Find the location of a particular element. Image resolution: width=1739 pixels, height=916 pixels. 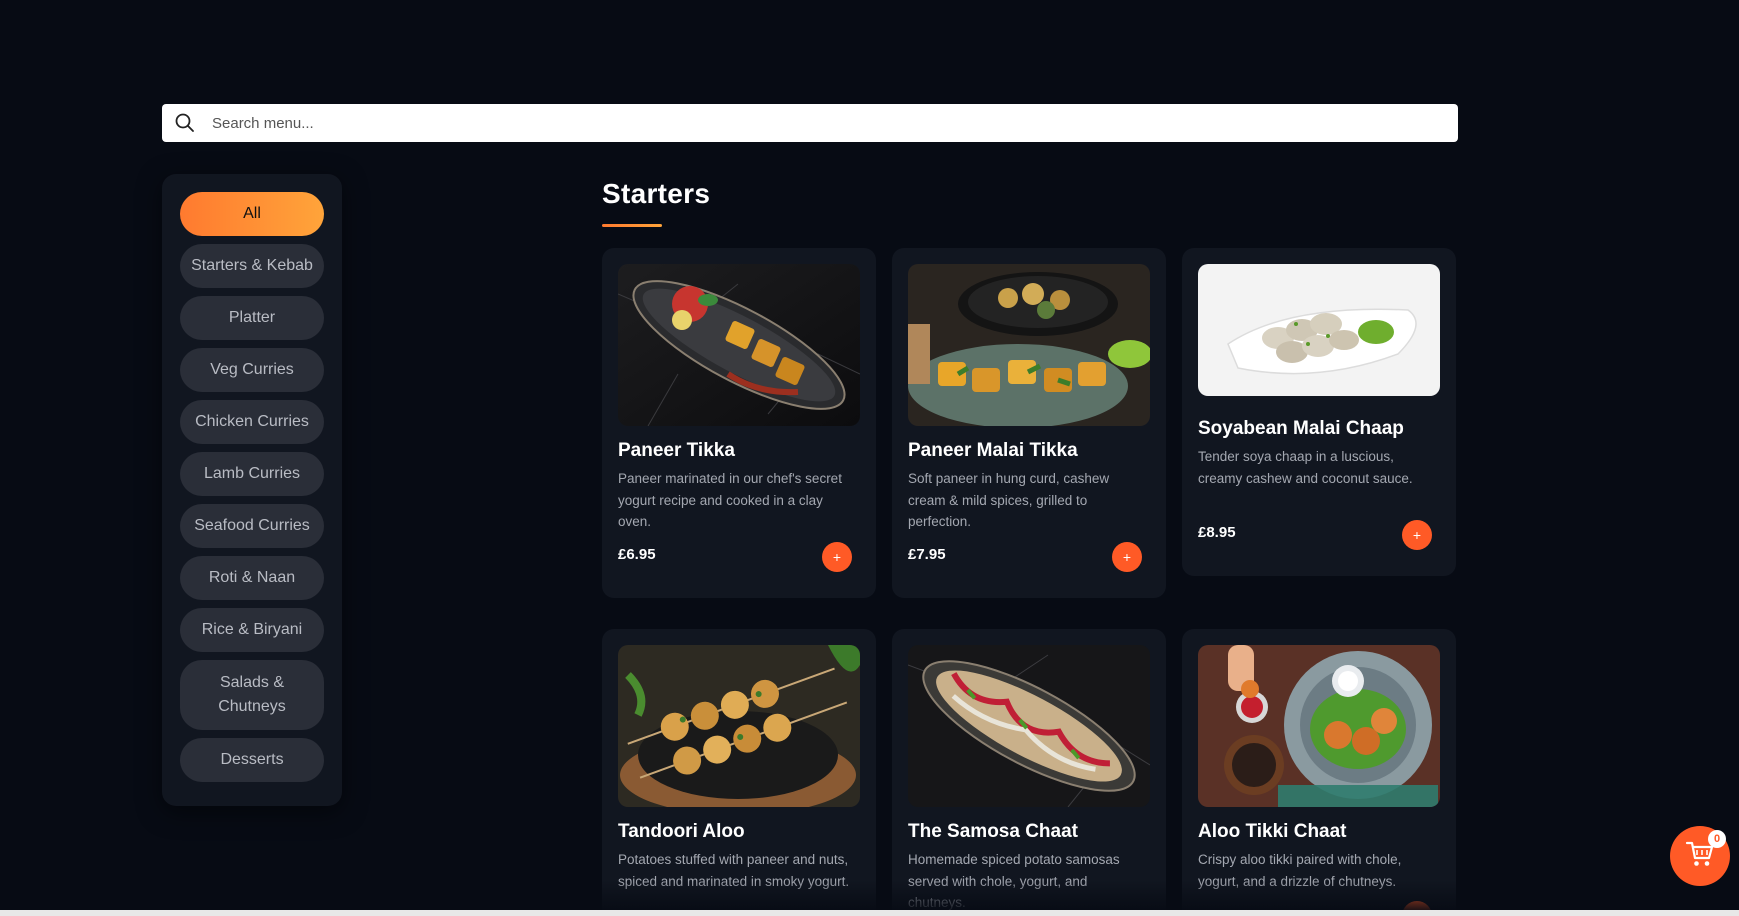

paneer-tikka-image is located at coordinates (739, 345).